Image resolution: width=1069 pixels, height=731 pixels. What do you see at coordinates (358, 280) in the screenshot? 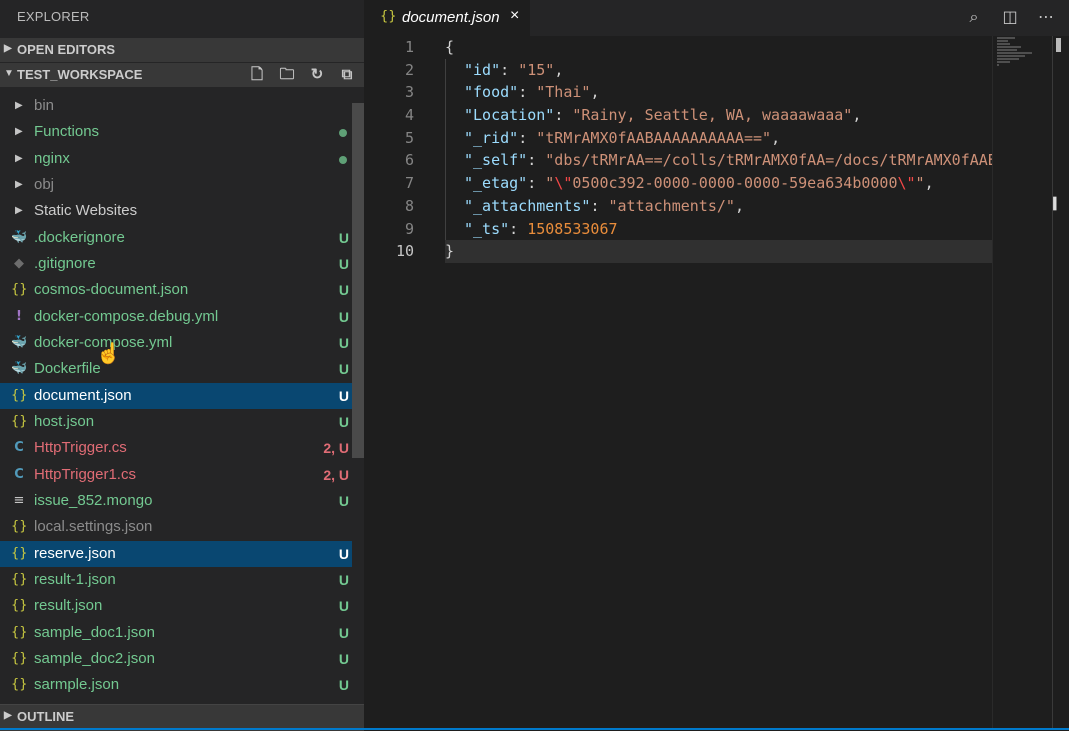
I see `sidebar-scrollbar` at bounding box center [358, 280].